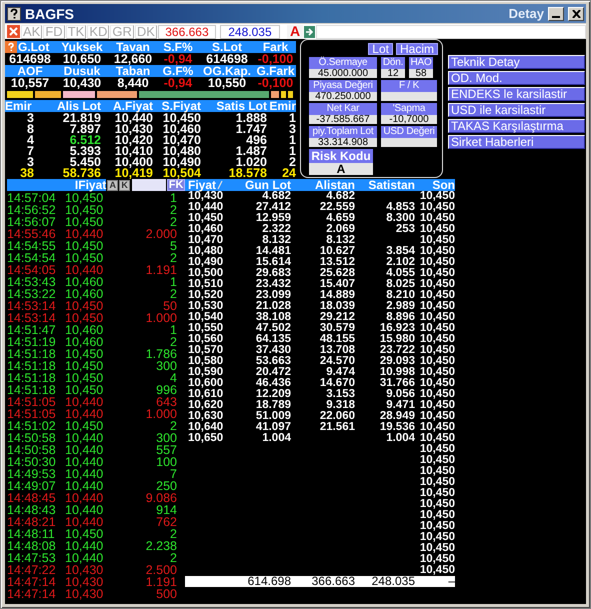 This screenshot has height=609, width=591. I want to click on column-header: Satis Lot, so click(241, 106).